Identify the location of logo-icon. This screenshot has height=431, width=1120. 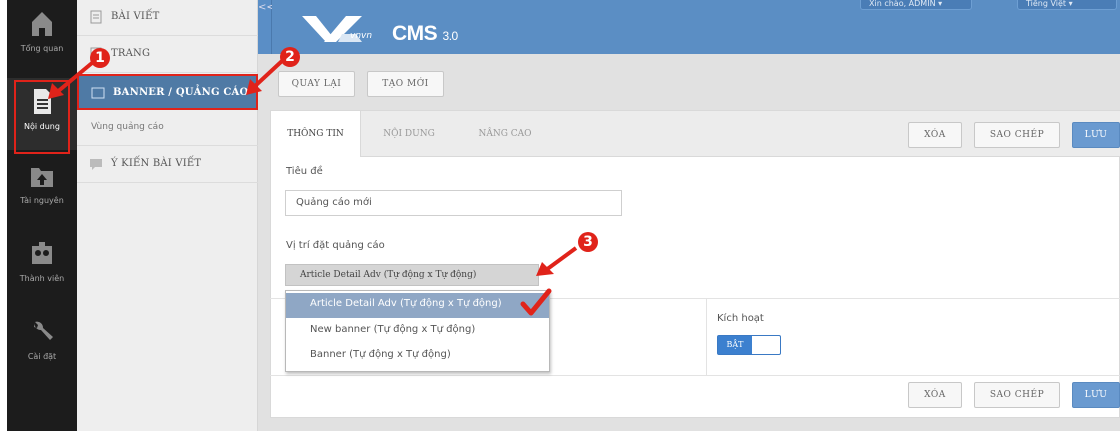
(332, 29).